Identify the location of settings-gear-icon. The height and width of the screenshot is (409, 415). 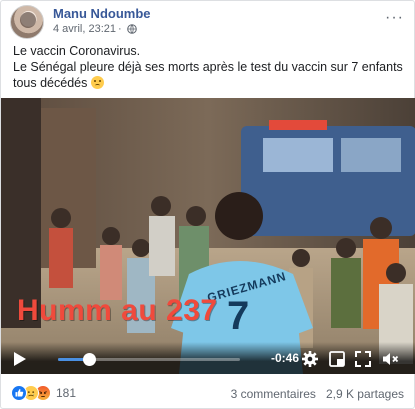
(310, 359).